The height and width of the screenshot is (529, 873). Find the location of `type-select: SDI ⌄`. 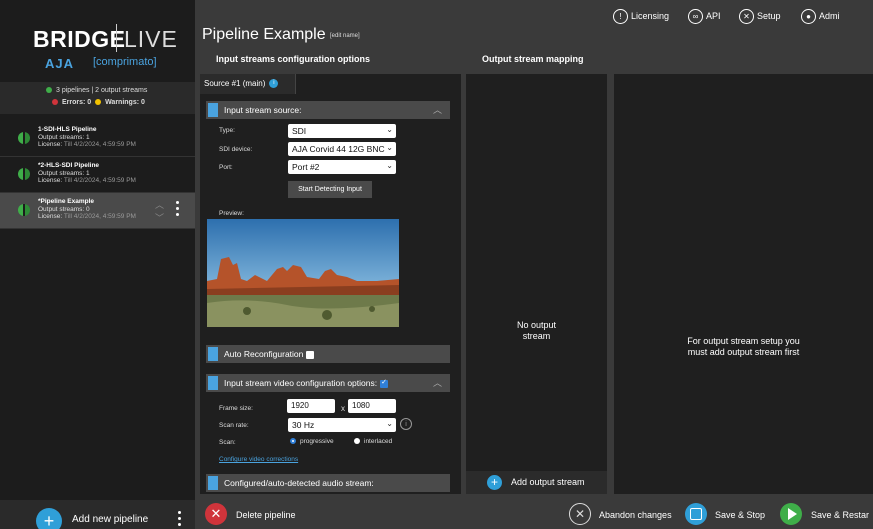

type-select: SDI ⌄ is located at coordinates (342, 131).